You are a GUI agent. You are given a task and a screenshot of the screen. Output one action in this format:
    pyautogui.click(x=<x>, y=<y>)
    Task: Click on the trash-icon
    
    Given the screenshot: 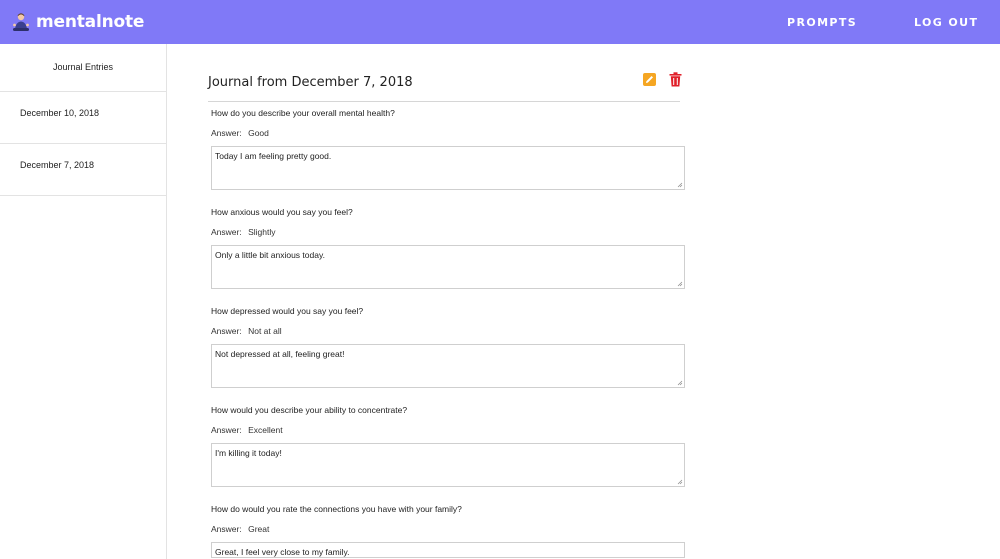 What is the action you would take?
    pyautogui.click(x=675, y=79)
    